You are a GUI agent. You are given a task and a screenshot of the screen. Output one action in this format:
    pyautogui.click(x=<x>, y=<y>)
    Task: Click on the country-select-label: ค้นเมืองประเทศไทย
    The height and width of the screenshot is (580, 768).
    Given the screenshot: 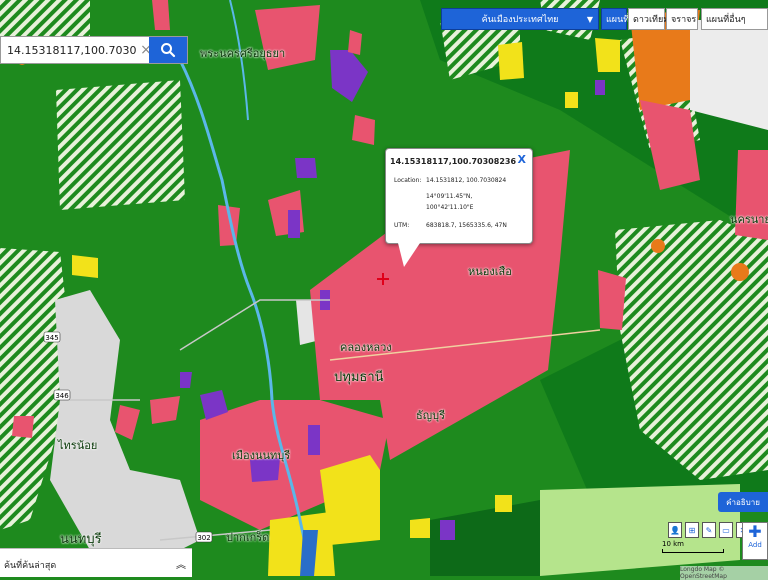 What is the action you would take?
    pyautogui.click(x=520, y=20)
    